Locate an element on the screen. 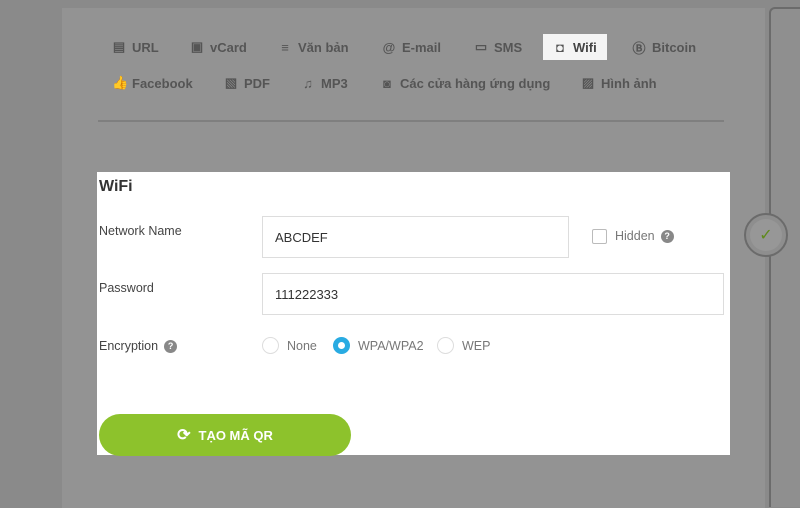 The height and width of the screenshot is (508, 800). encryption-label: Encryption is located at coordinates (129, 346).